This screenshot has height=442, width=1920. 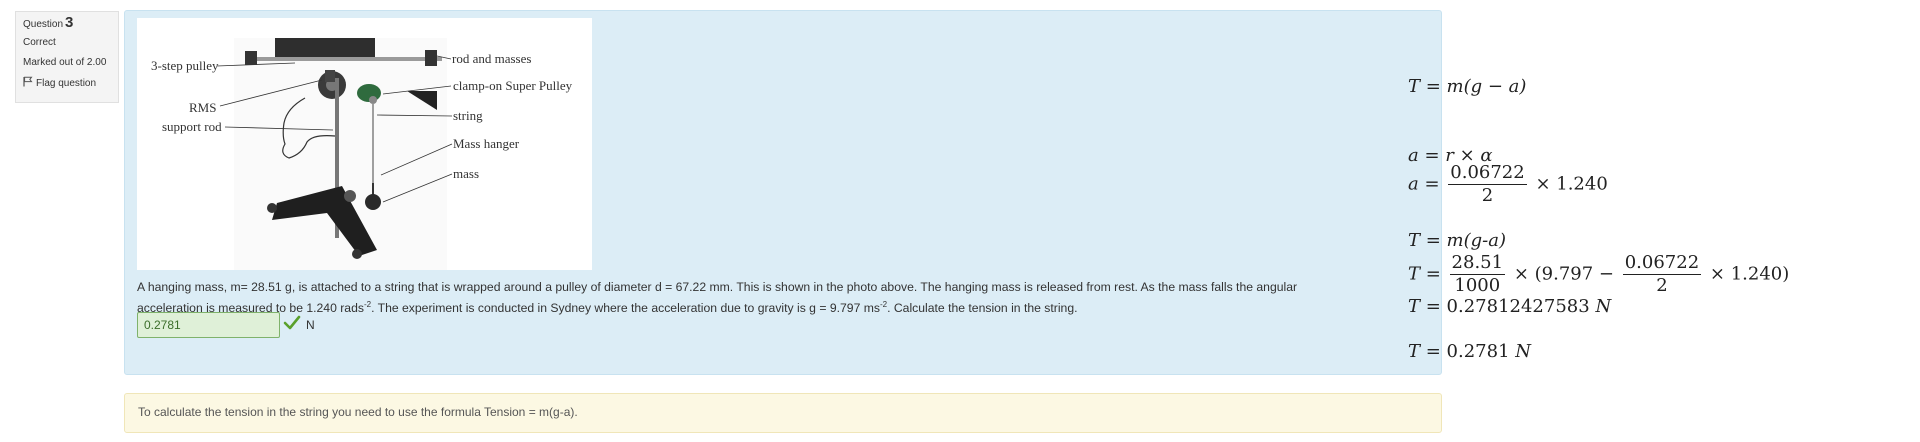 What do you see at coordinates (513, 85) in the screenshot?
I see `label-clamp-on-super-pulley: clamp-on Super Pulley` at bounding box center [513, 85].